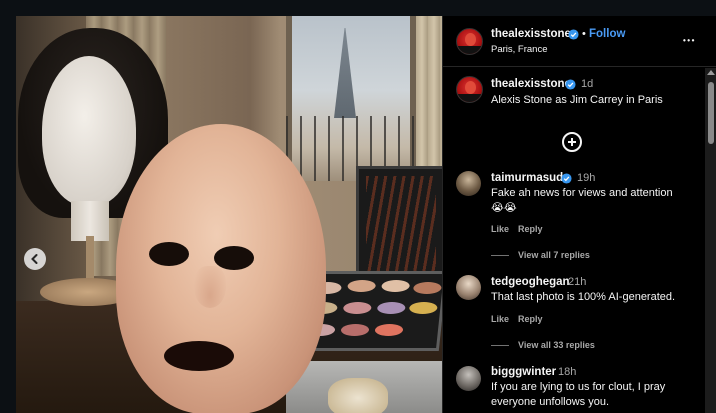 This screenshot has width=716, height=413. What do you see at coordinates (582, 193) in the screenshot?
I see `comment-text: Fake ah news for views and attention` at bounding box center [582, 193].